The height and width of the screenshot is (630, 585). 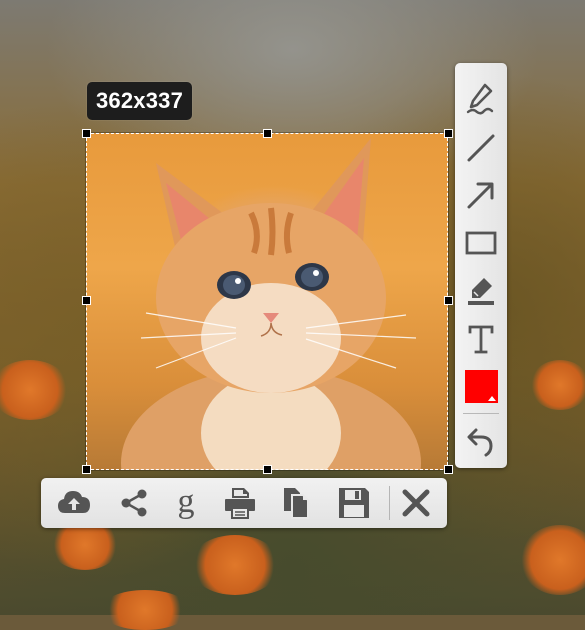 I want to click on rectangle-icon, so click(x=481, y=243).